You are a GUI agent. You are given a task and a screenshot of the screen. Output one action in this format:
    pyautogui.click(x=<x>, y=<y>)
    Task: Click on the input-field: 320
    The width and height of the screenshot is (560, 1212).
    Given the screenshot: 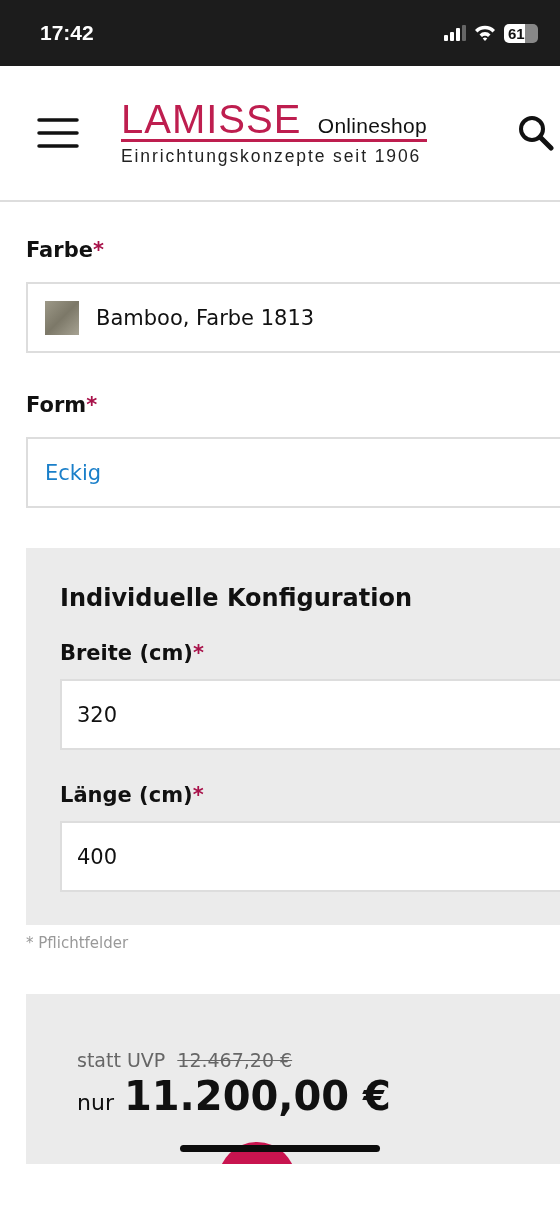 What is the action you would take?
    pyautogui.click(x=310, y=714)
    